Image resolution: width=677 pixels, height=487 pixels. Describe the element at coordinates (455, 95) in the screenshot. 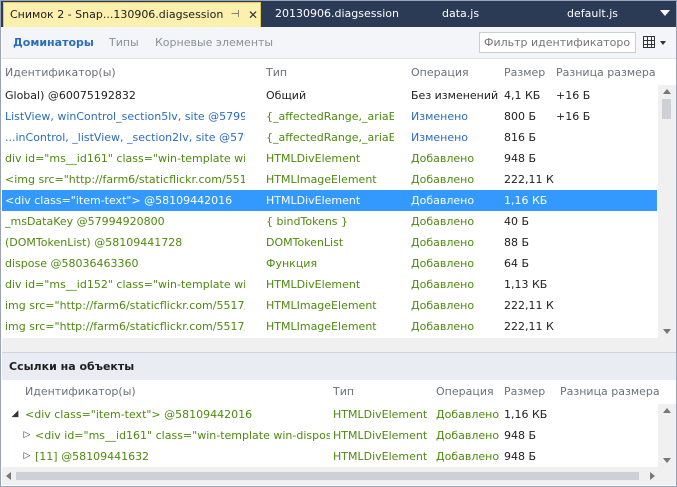

I see `row-operation: Без изменений` at that location.